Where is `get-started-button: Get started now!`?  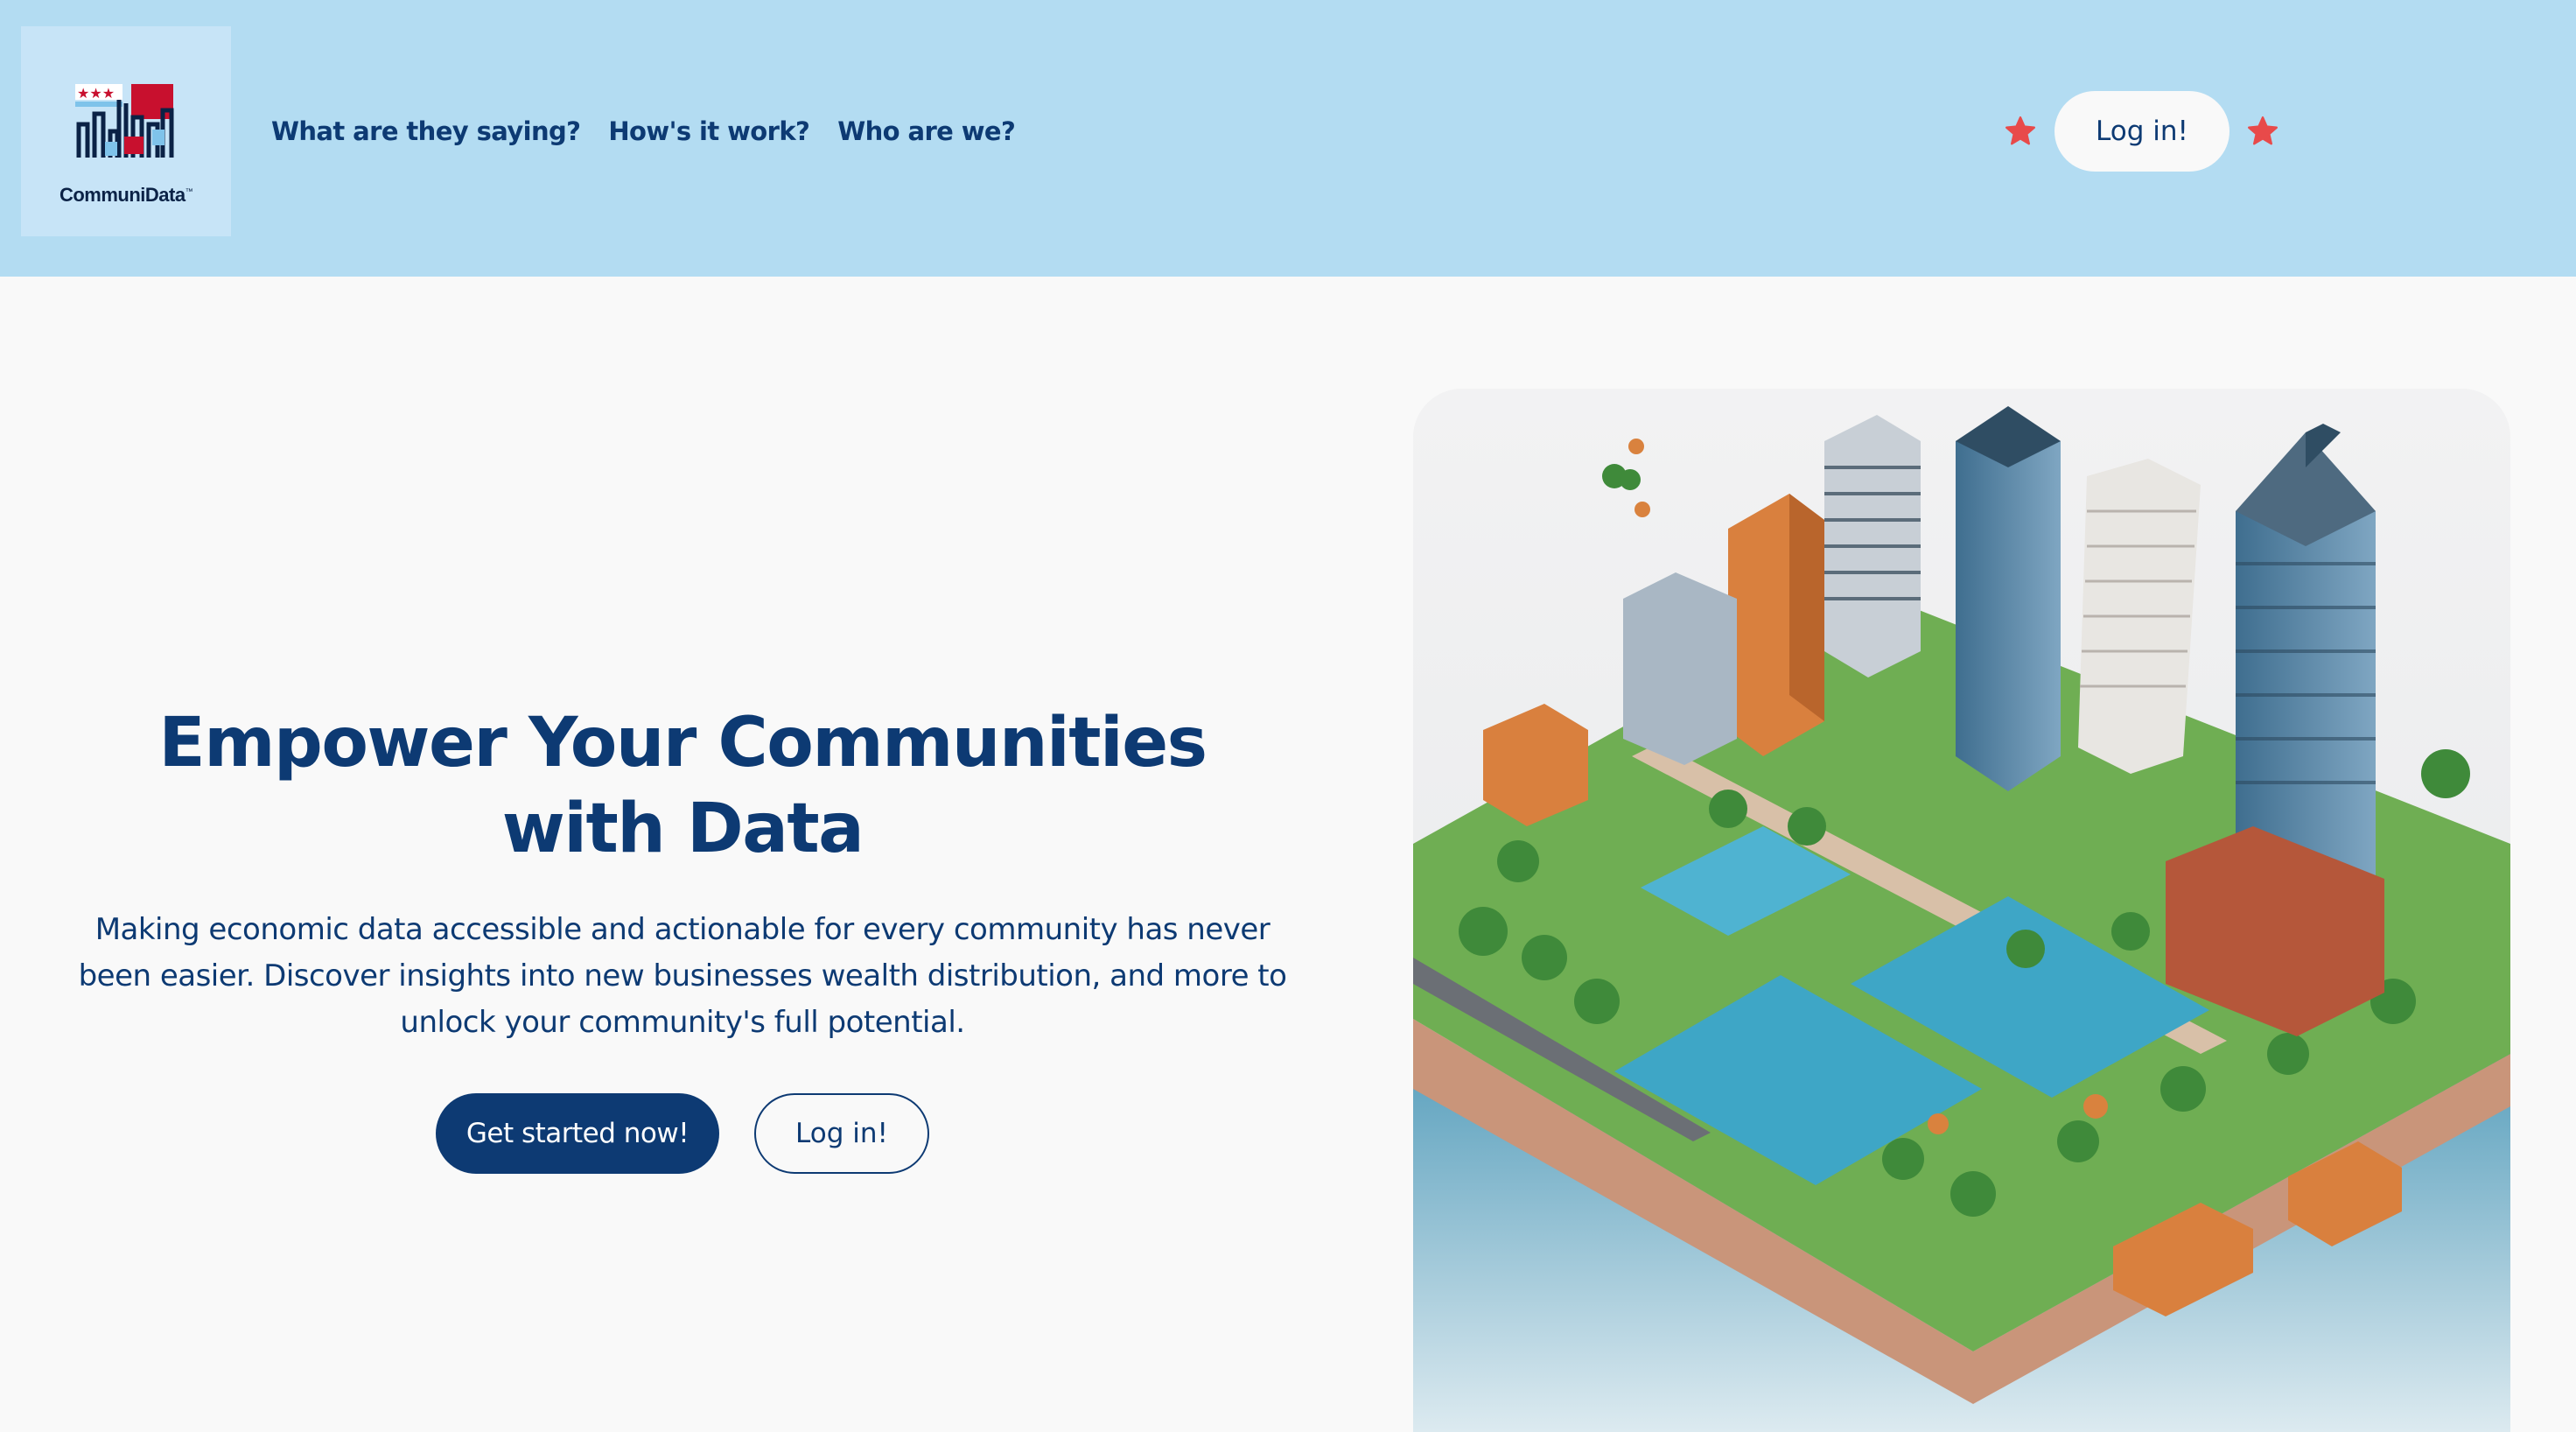
get-started-button: Get started now! is located at coordinates (577, 1133).